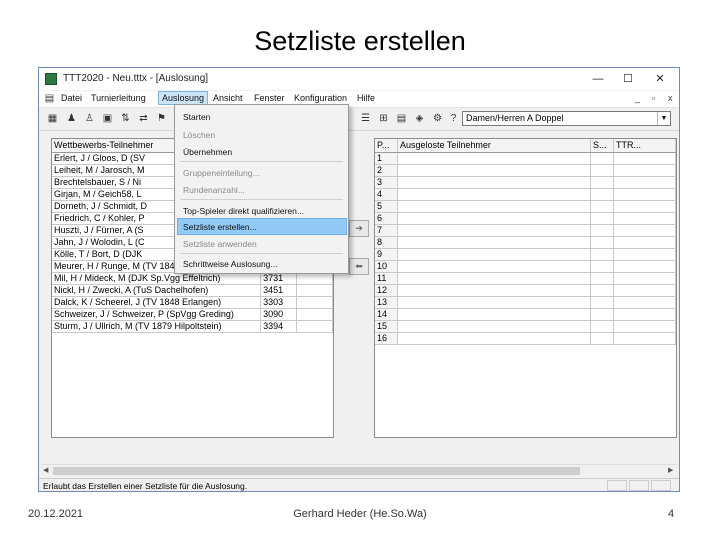 This screenshot has width=720, height=540. Describe the element at coordinates (359, 228) in the screenshot. I see `move-right-button: ➔` at that location.